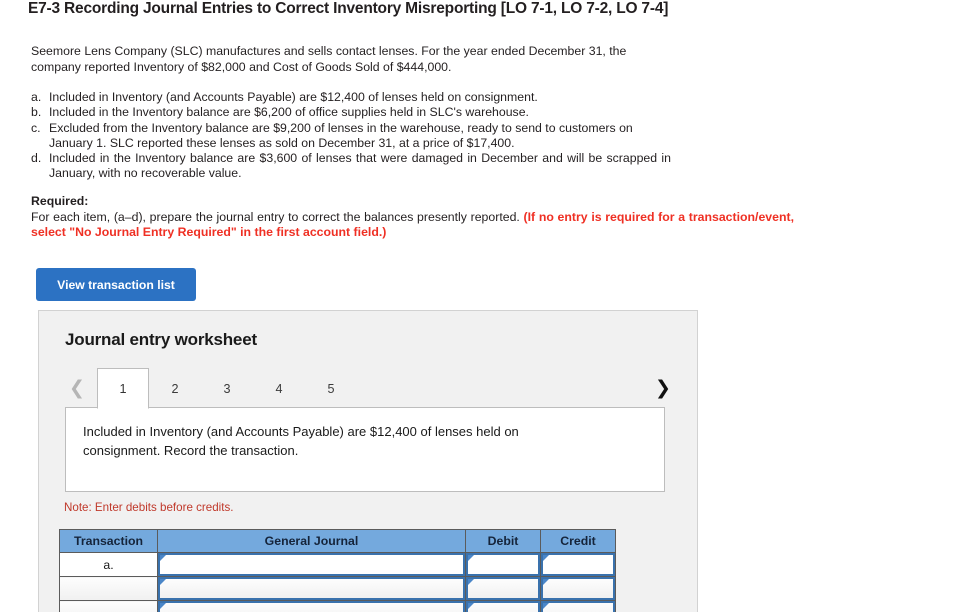 This screenshot has width=964, height=612. What do you see at coordinates (311, 541) in the screenshot?
I see `column-header-general-journal: General Journal` at bounding box center [311, 541].